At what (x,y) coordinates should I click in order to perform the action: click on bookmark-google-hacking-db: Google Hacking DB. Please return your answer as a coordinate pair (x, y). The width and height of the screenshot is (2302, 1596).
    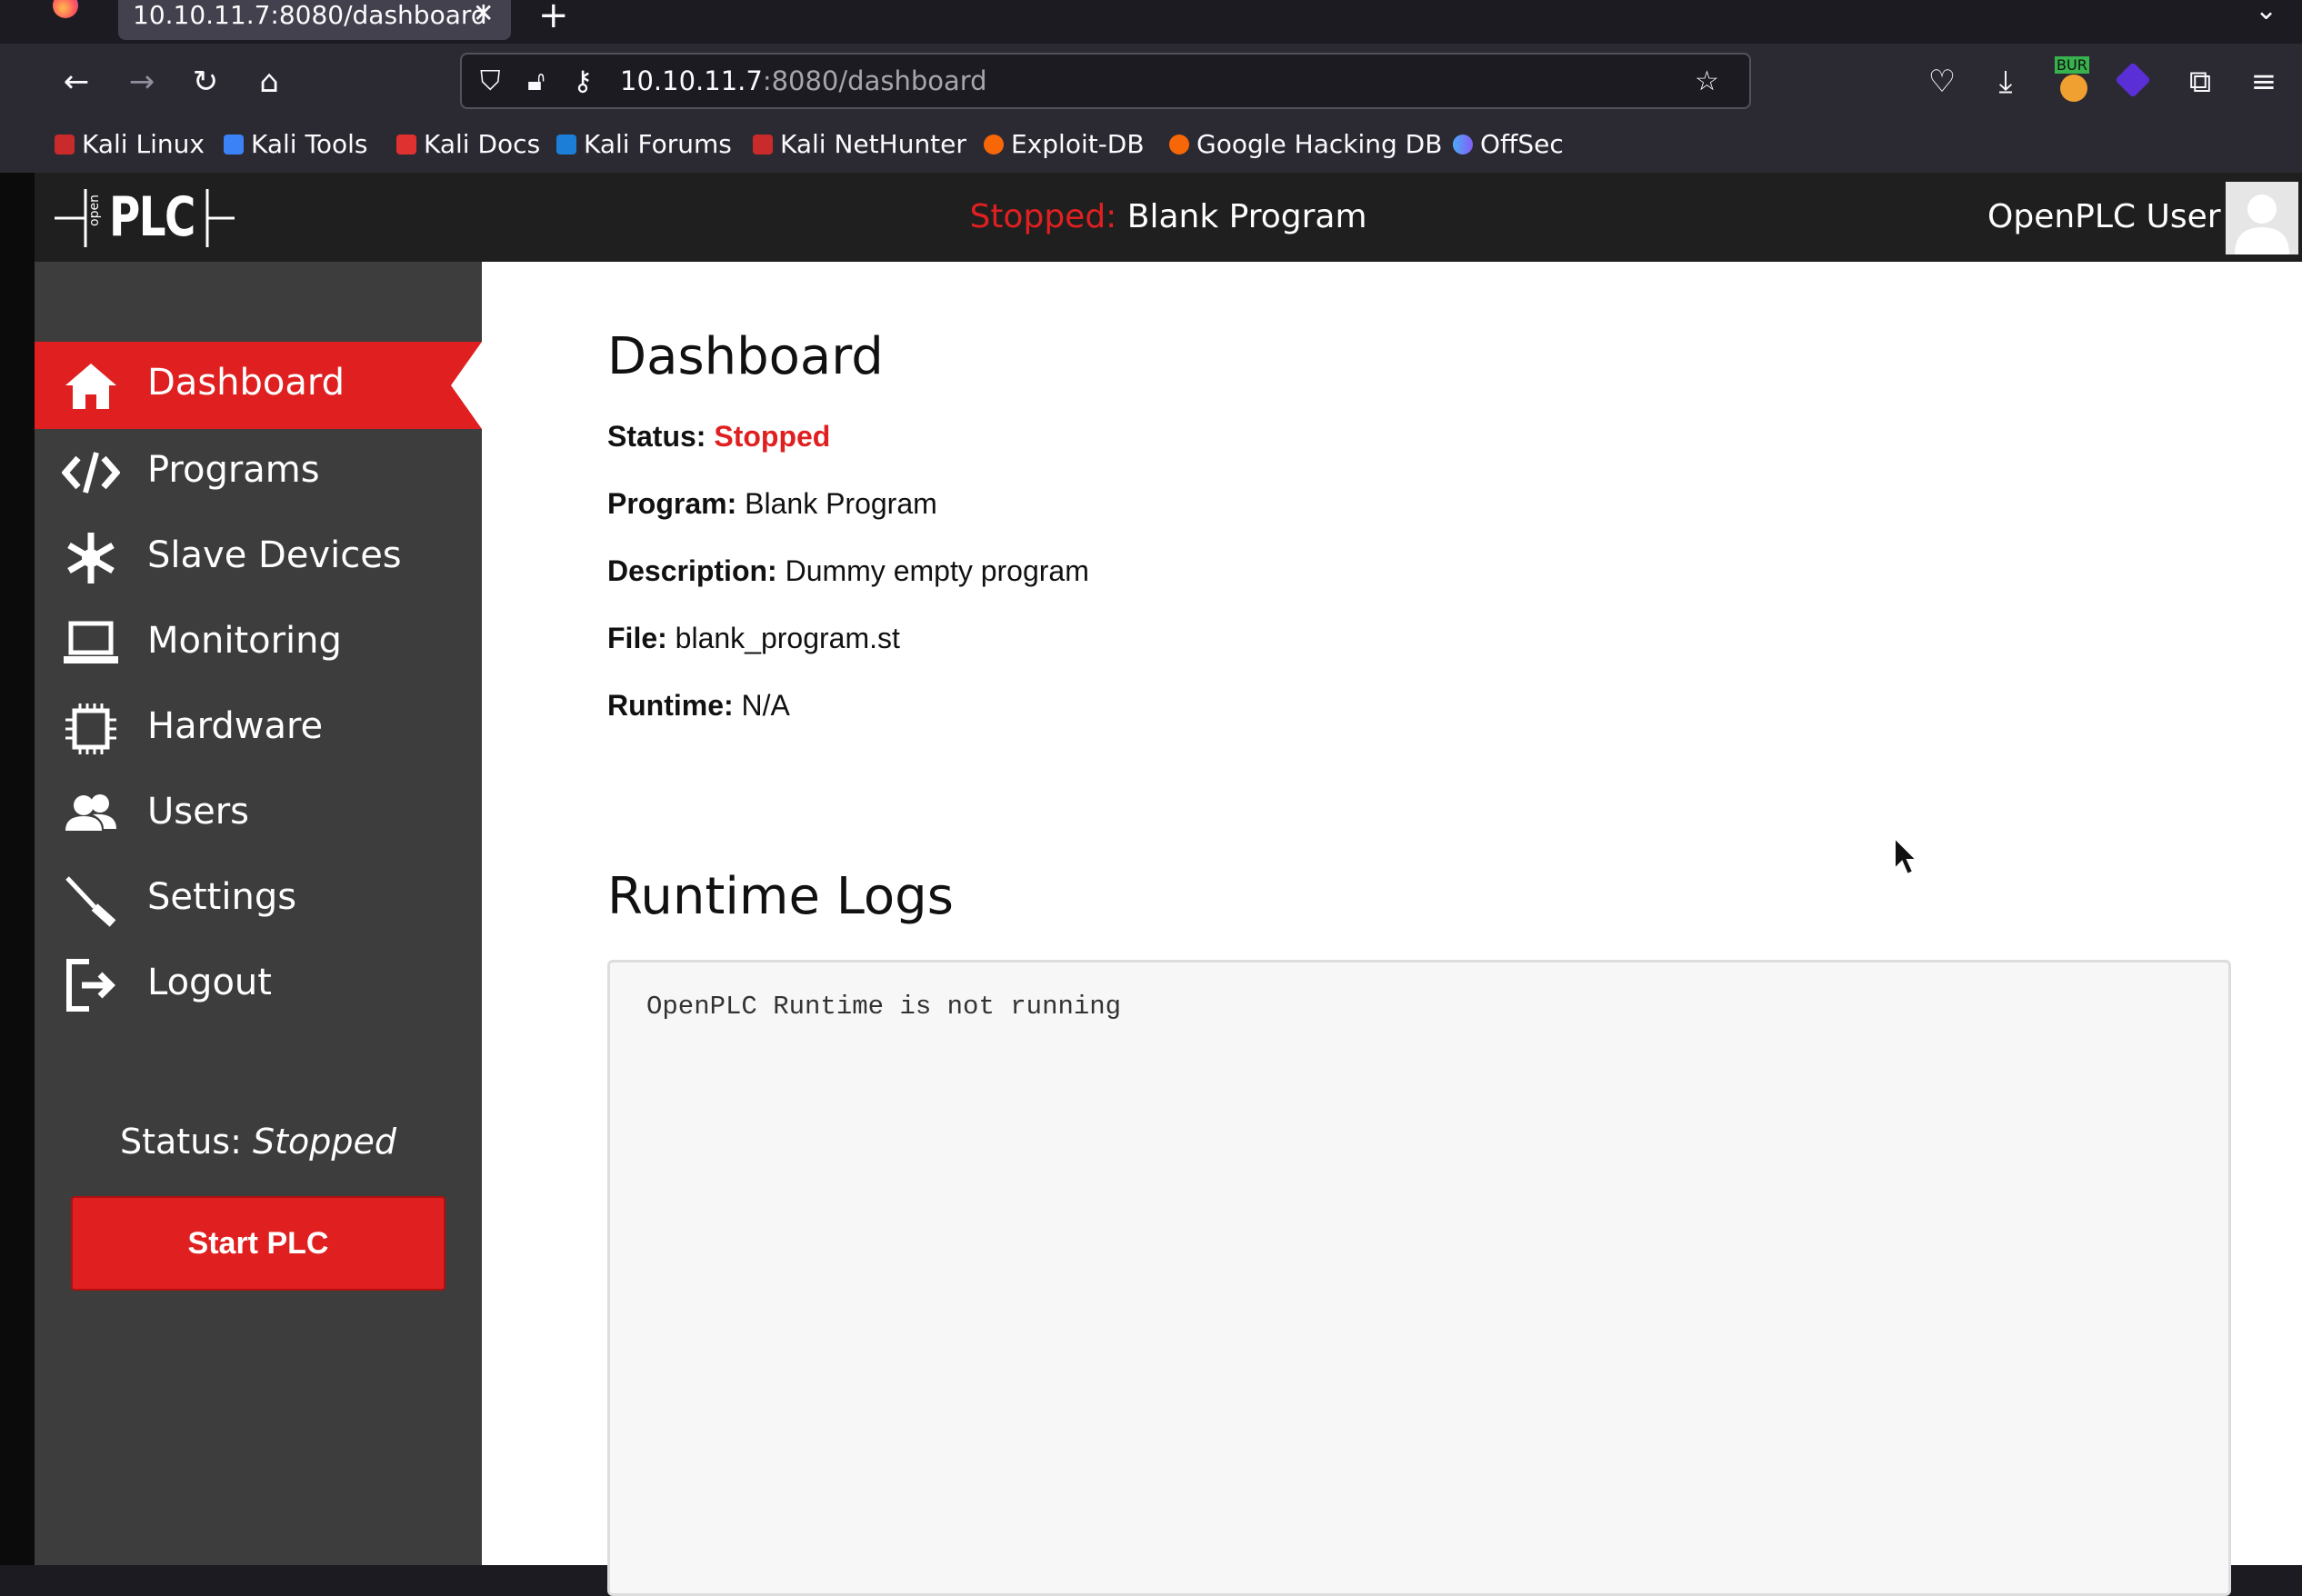
    Looking at the image, I should click on (1305, 144).